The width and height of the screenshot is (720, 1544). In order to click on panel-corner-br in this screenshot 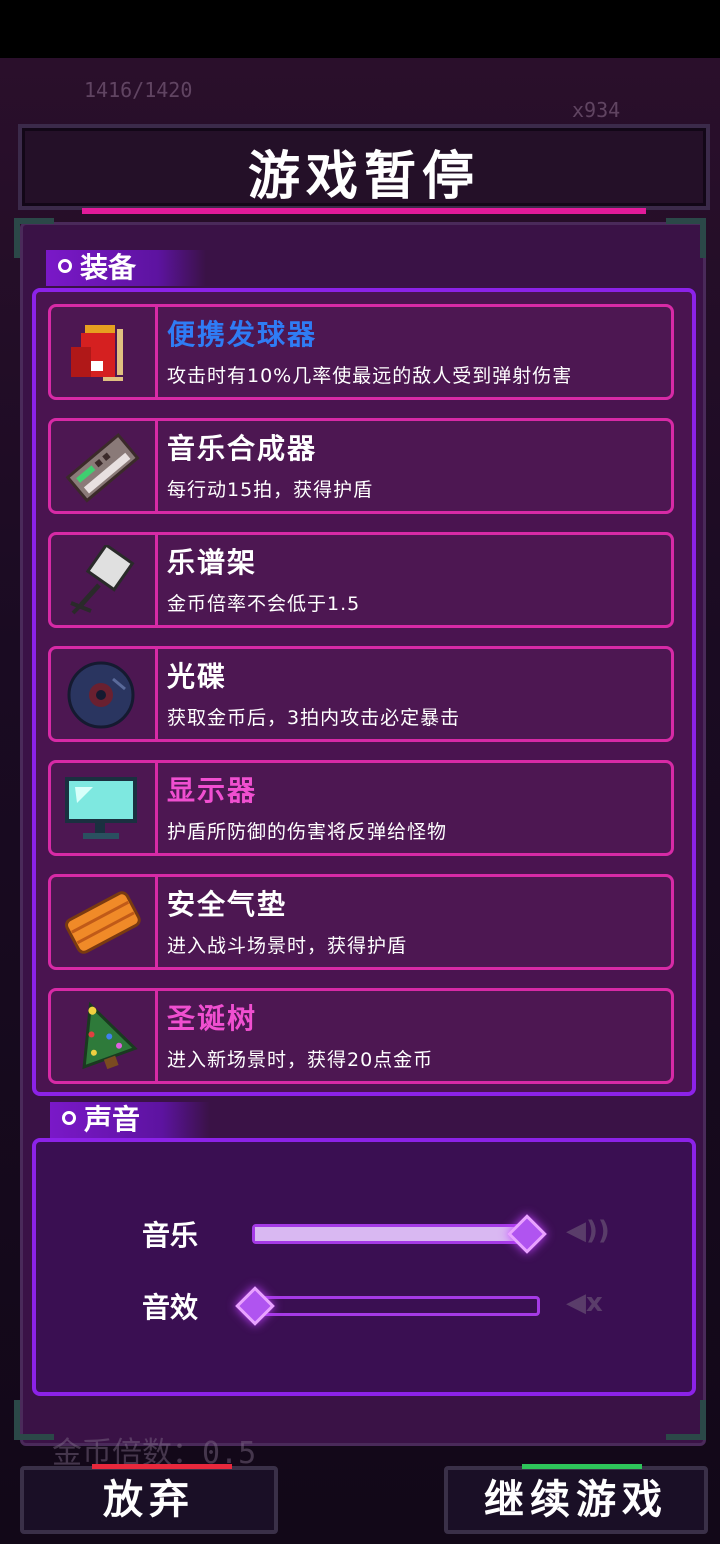, I will do `click(686, 1420)`.